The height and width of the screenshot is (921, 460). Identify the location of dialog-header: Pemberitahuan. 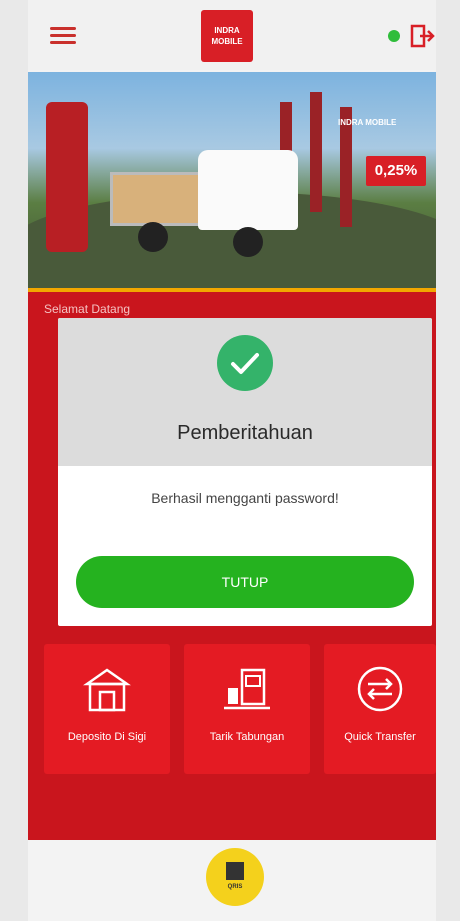
(245, 392).